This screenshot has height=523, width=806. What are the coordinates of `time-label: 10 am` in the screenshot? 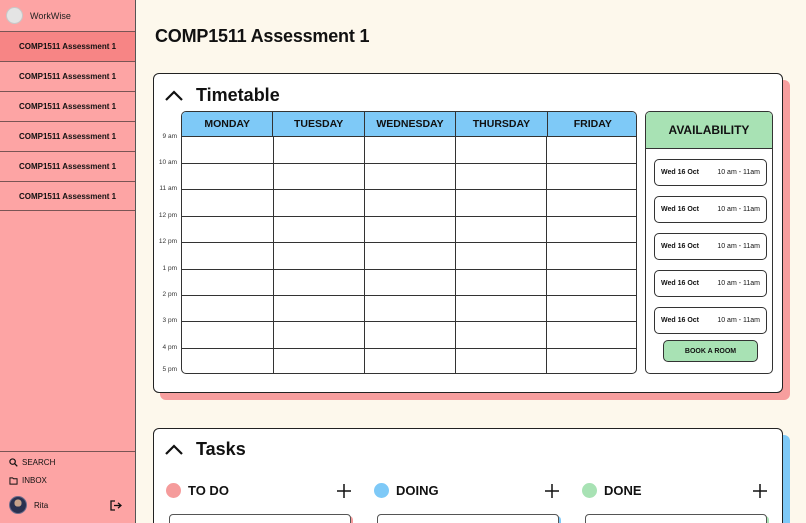 It's located at (167, 162).